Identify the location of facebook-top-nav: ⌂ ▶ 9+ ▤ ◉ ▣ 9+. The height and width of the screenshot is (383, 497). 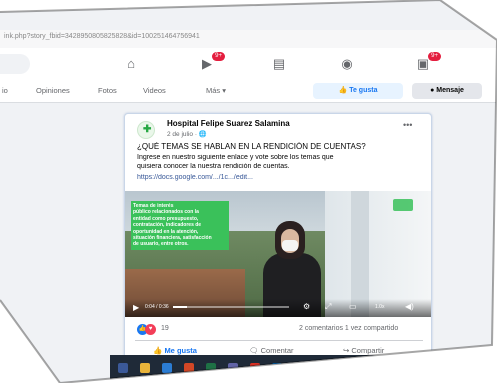
(248, 64).